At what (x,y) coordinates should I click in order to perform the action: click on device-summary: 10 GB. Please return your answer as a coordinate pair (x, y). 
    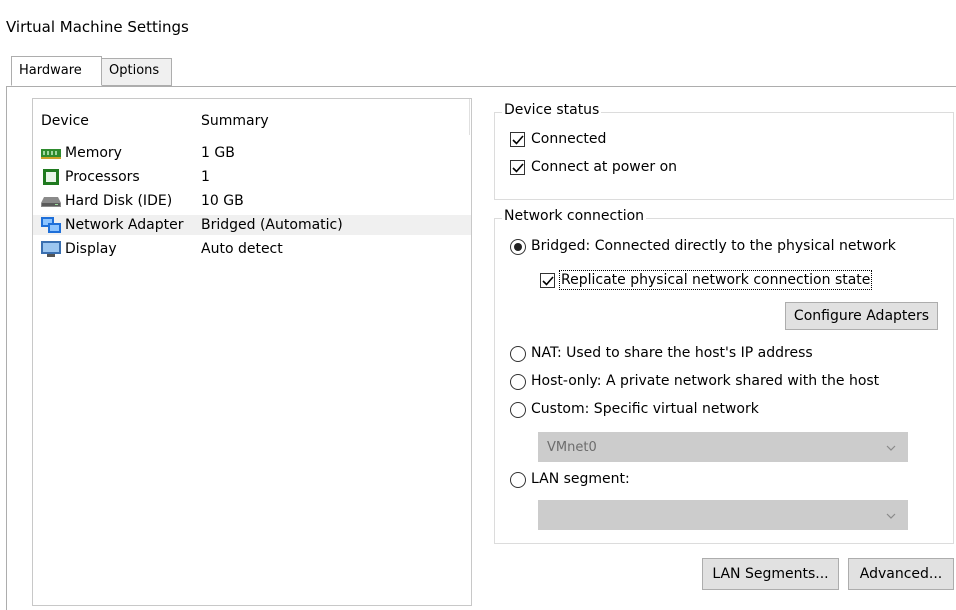
    Looking at the image, I should click on (222, 201).